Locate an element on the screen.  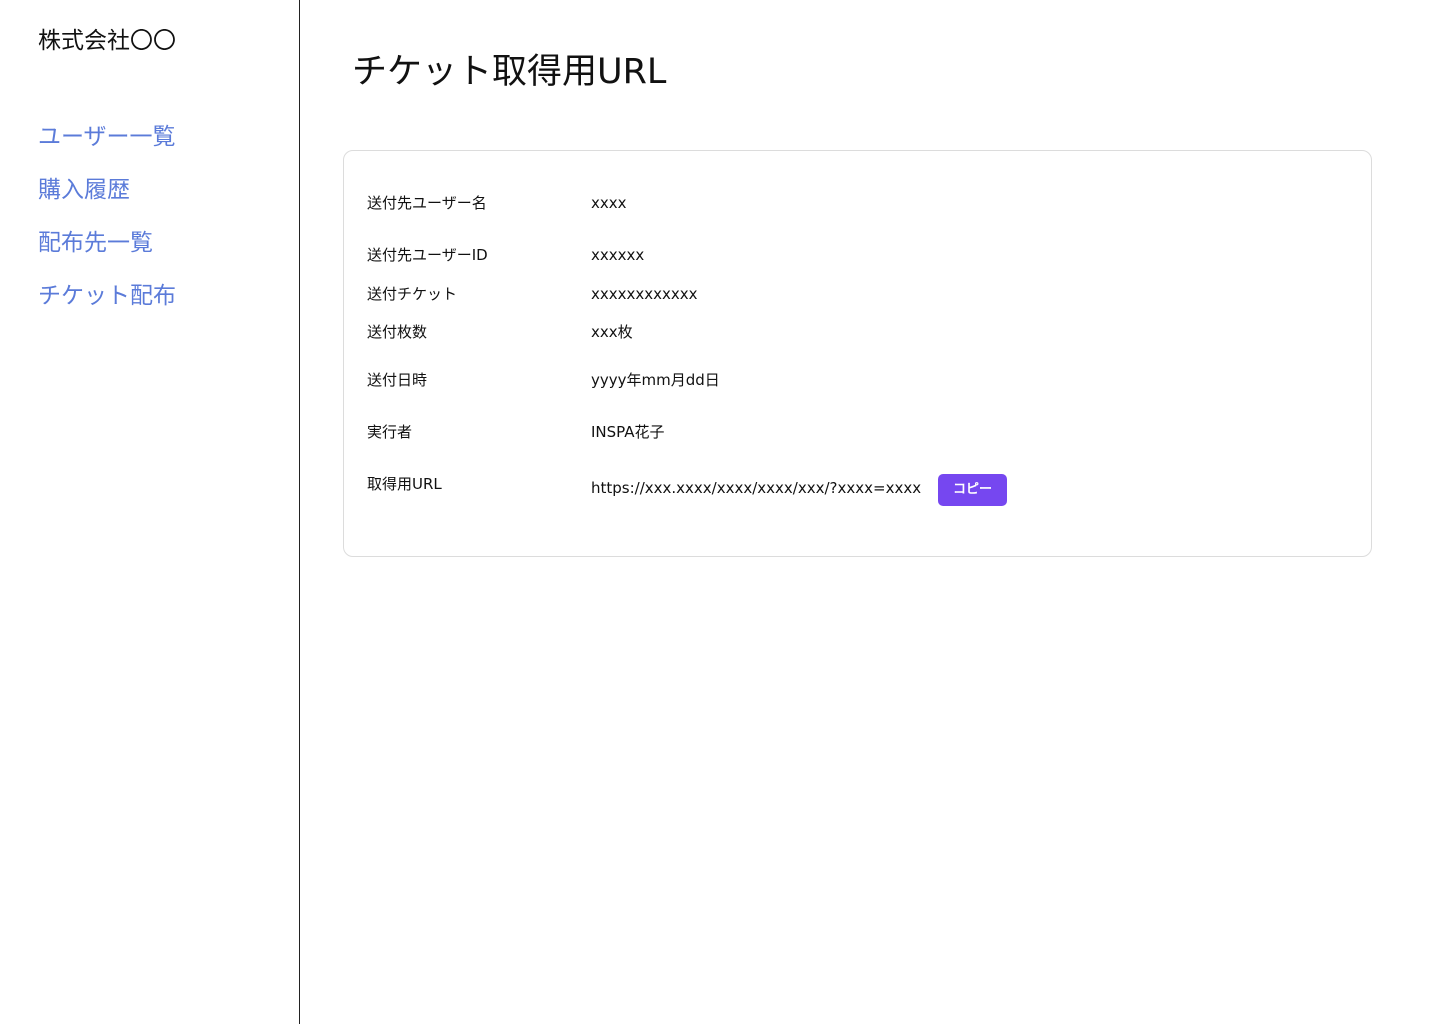
sidebar-item-recipients: 配布先一覧 is located at coordinates (107, 243).